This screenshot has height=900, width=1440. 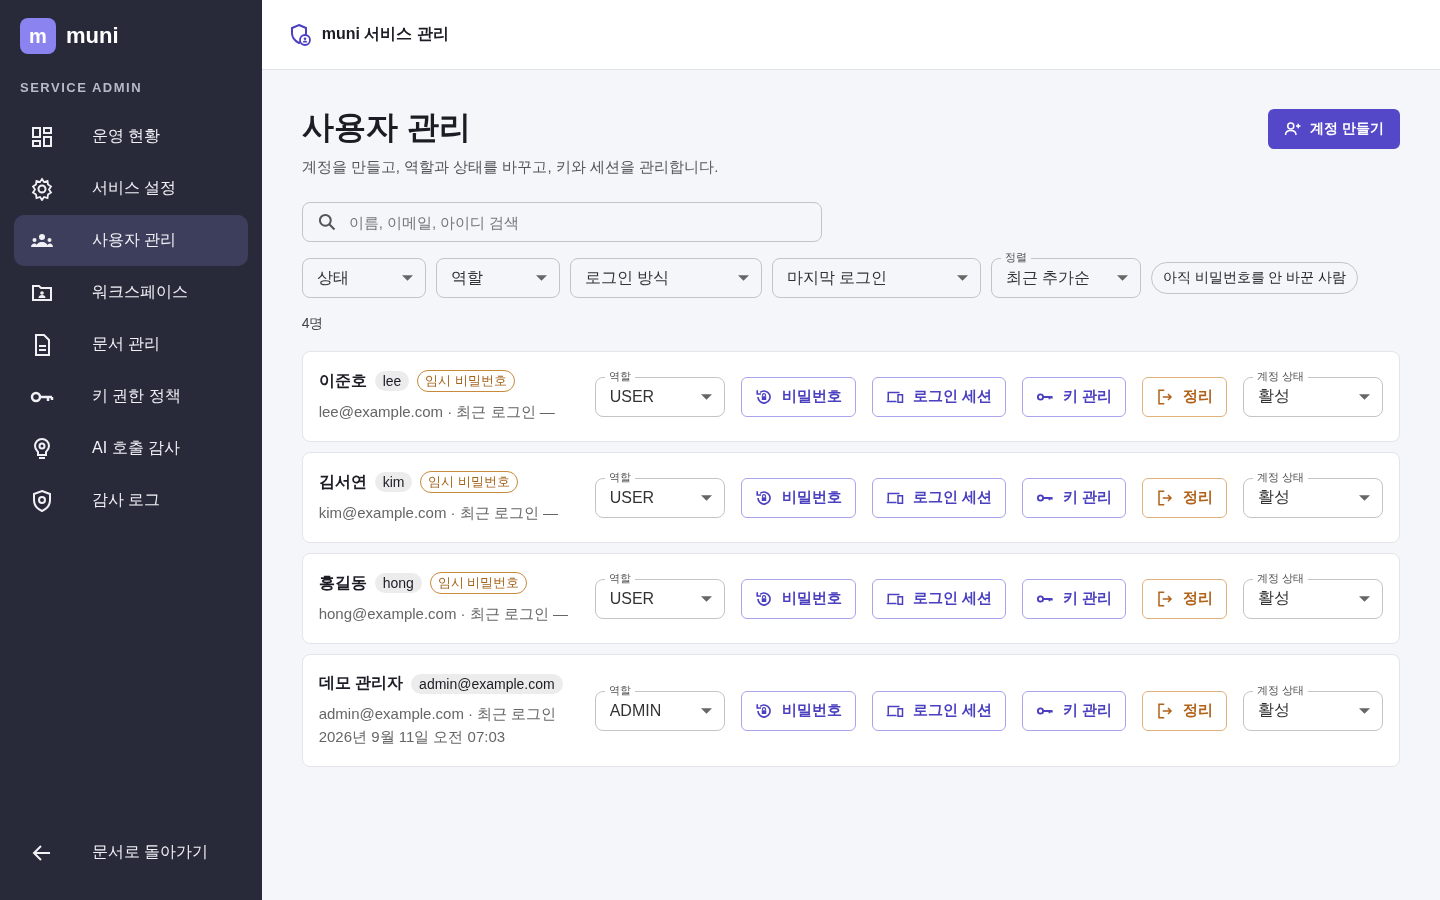 I want to click on logo-badge: m, so click(x=38, y=36).